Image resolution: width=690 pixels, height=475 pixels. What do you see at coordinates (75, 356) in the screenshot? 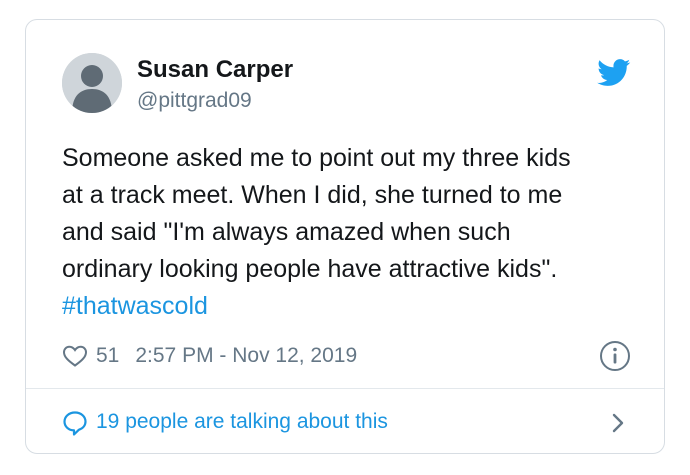
I see `heart-icon` at bounding box center [75, 356].